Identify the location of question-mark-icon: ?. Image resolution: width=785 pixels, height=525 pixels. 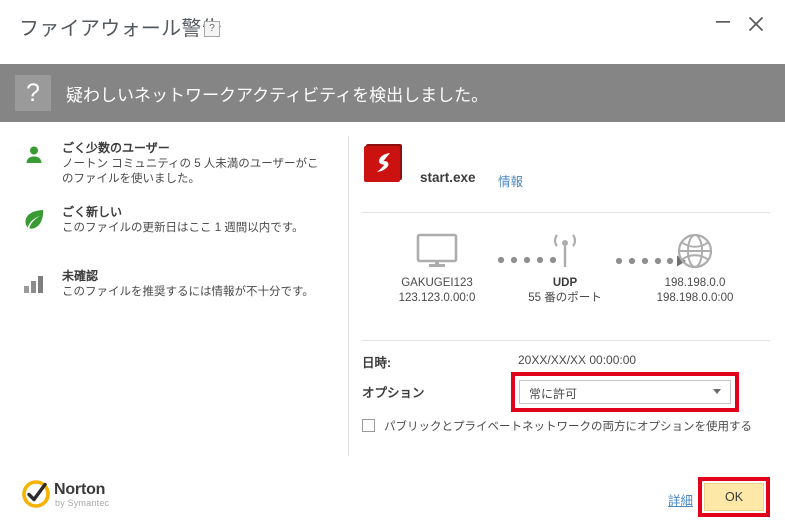
(33, 93).